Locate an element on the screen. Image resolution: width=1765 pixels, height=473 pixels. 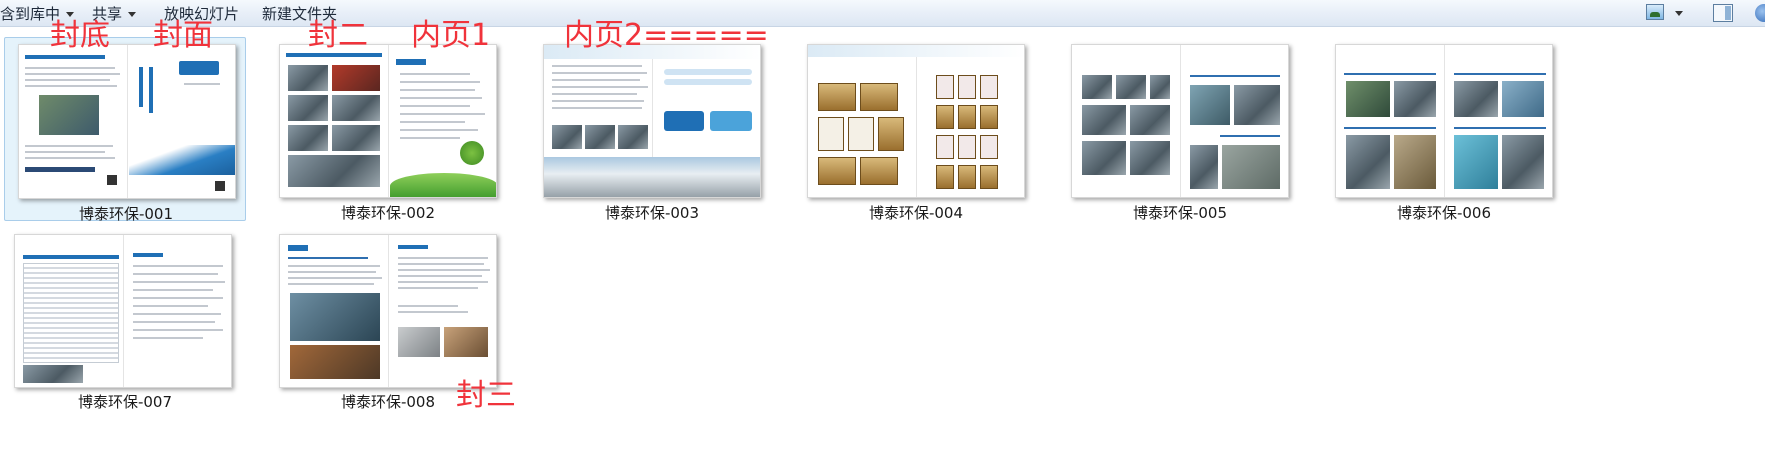
file-name: 博泰环保-001 is located at coordinates (126, 214).